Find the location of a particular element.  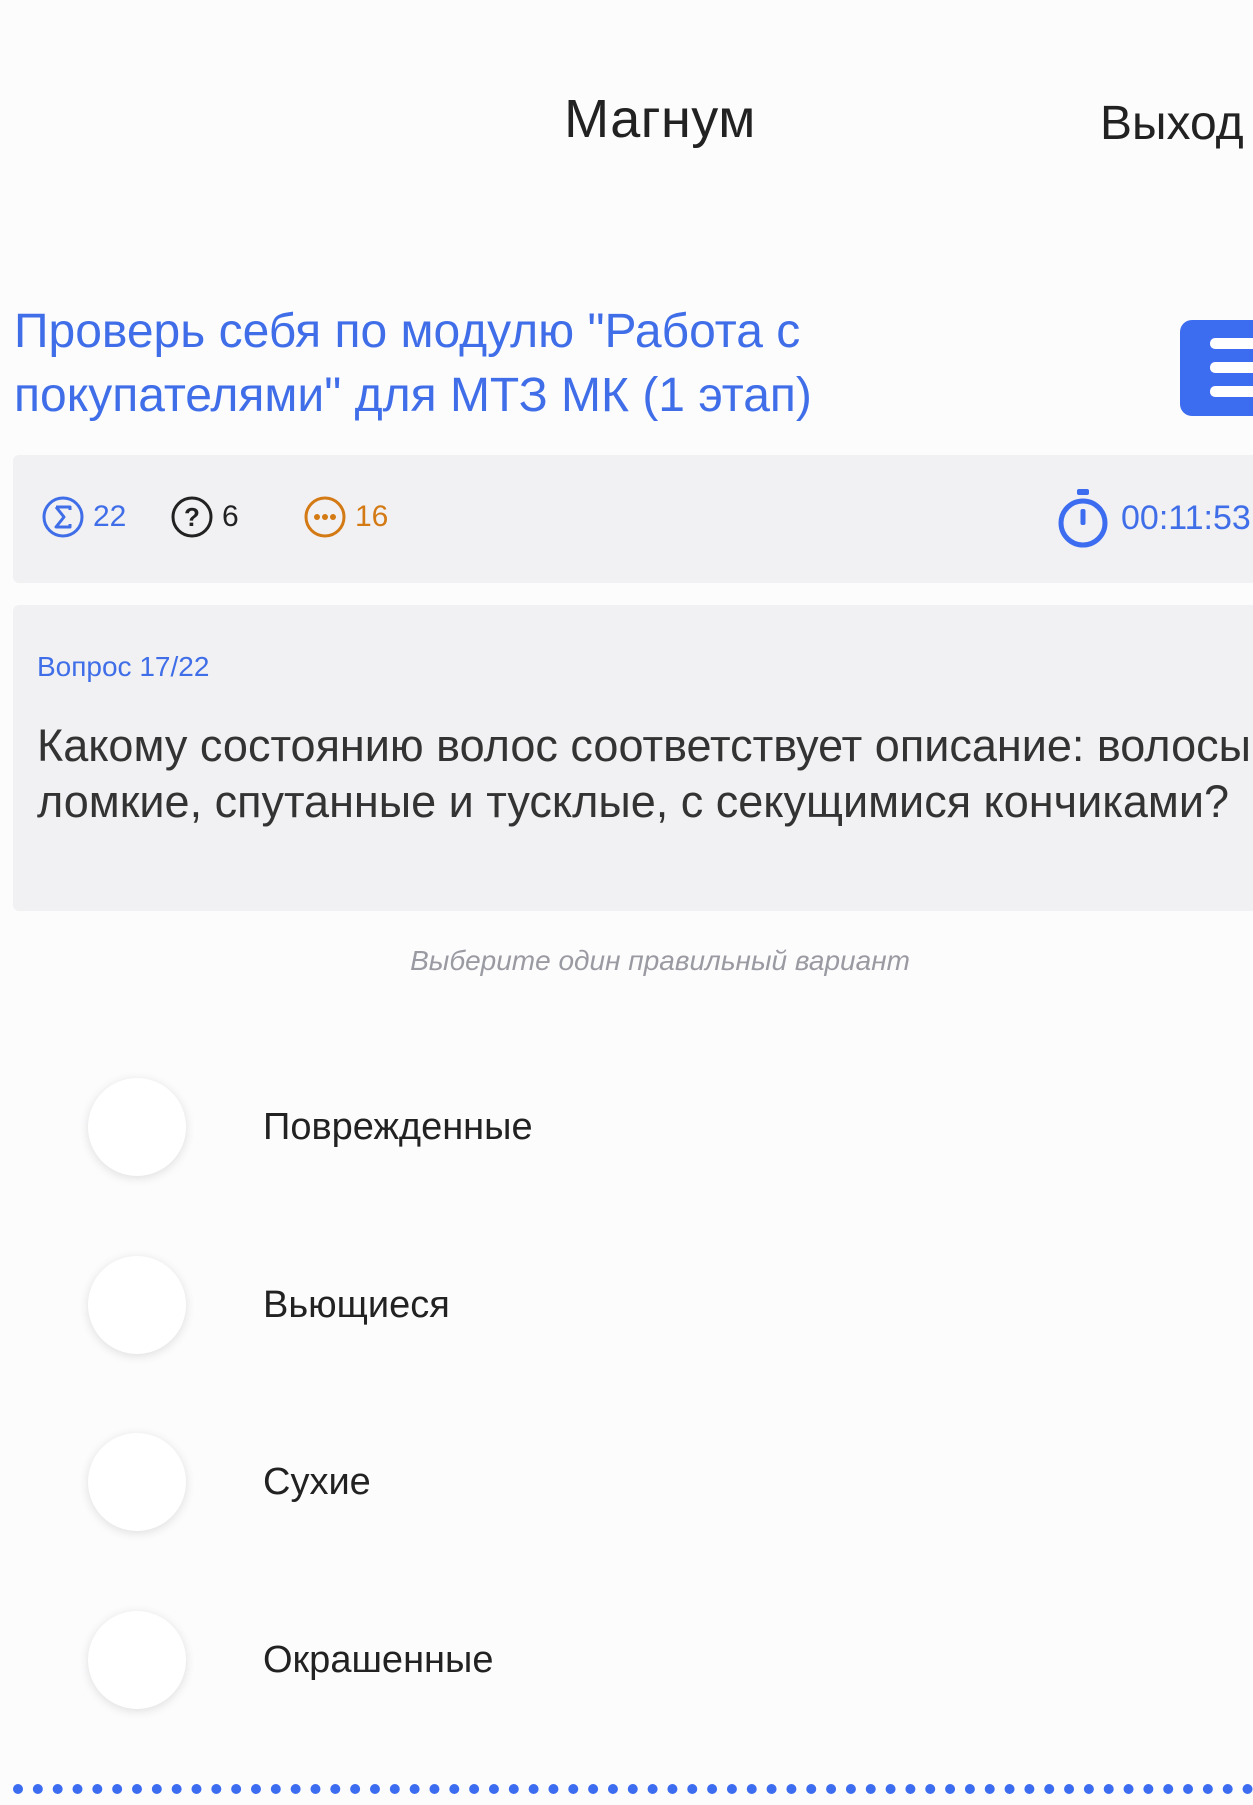

answer-option: Вьющиеся is located at coordinates (638, 1306).